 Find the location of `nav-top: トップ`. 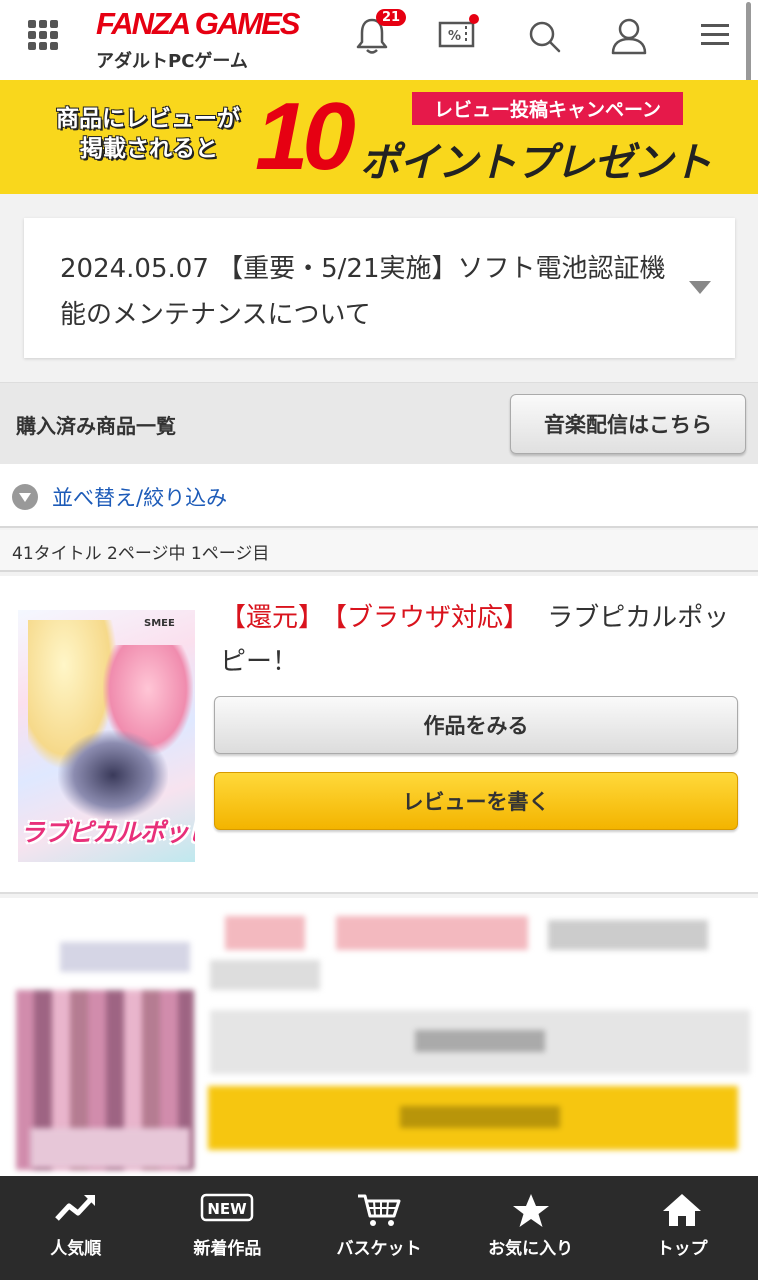

nav-top: トップ is located at coordinates (682, 1228).